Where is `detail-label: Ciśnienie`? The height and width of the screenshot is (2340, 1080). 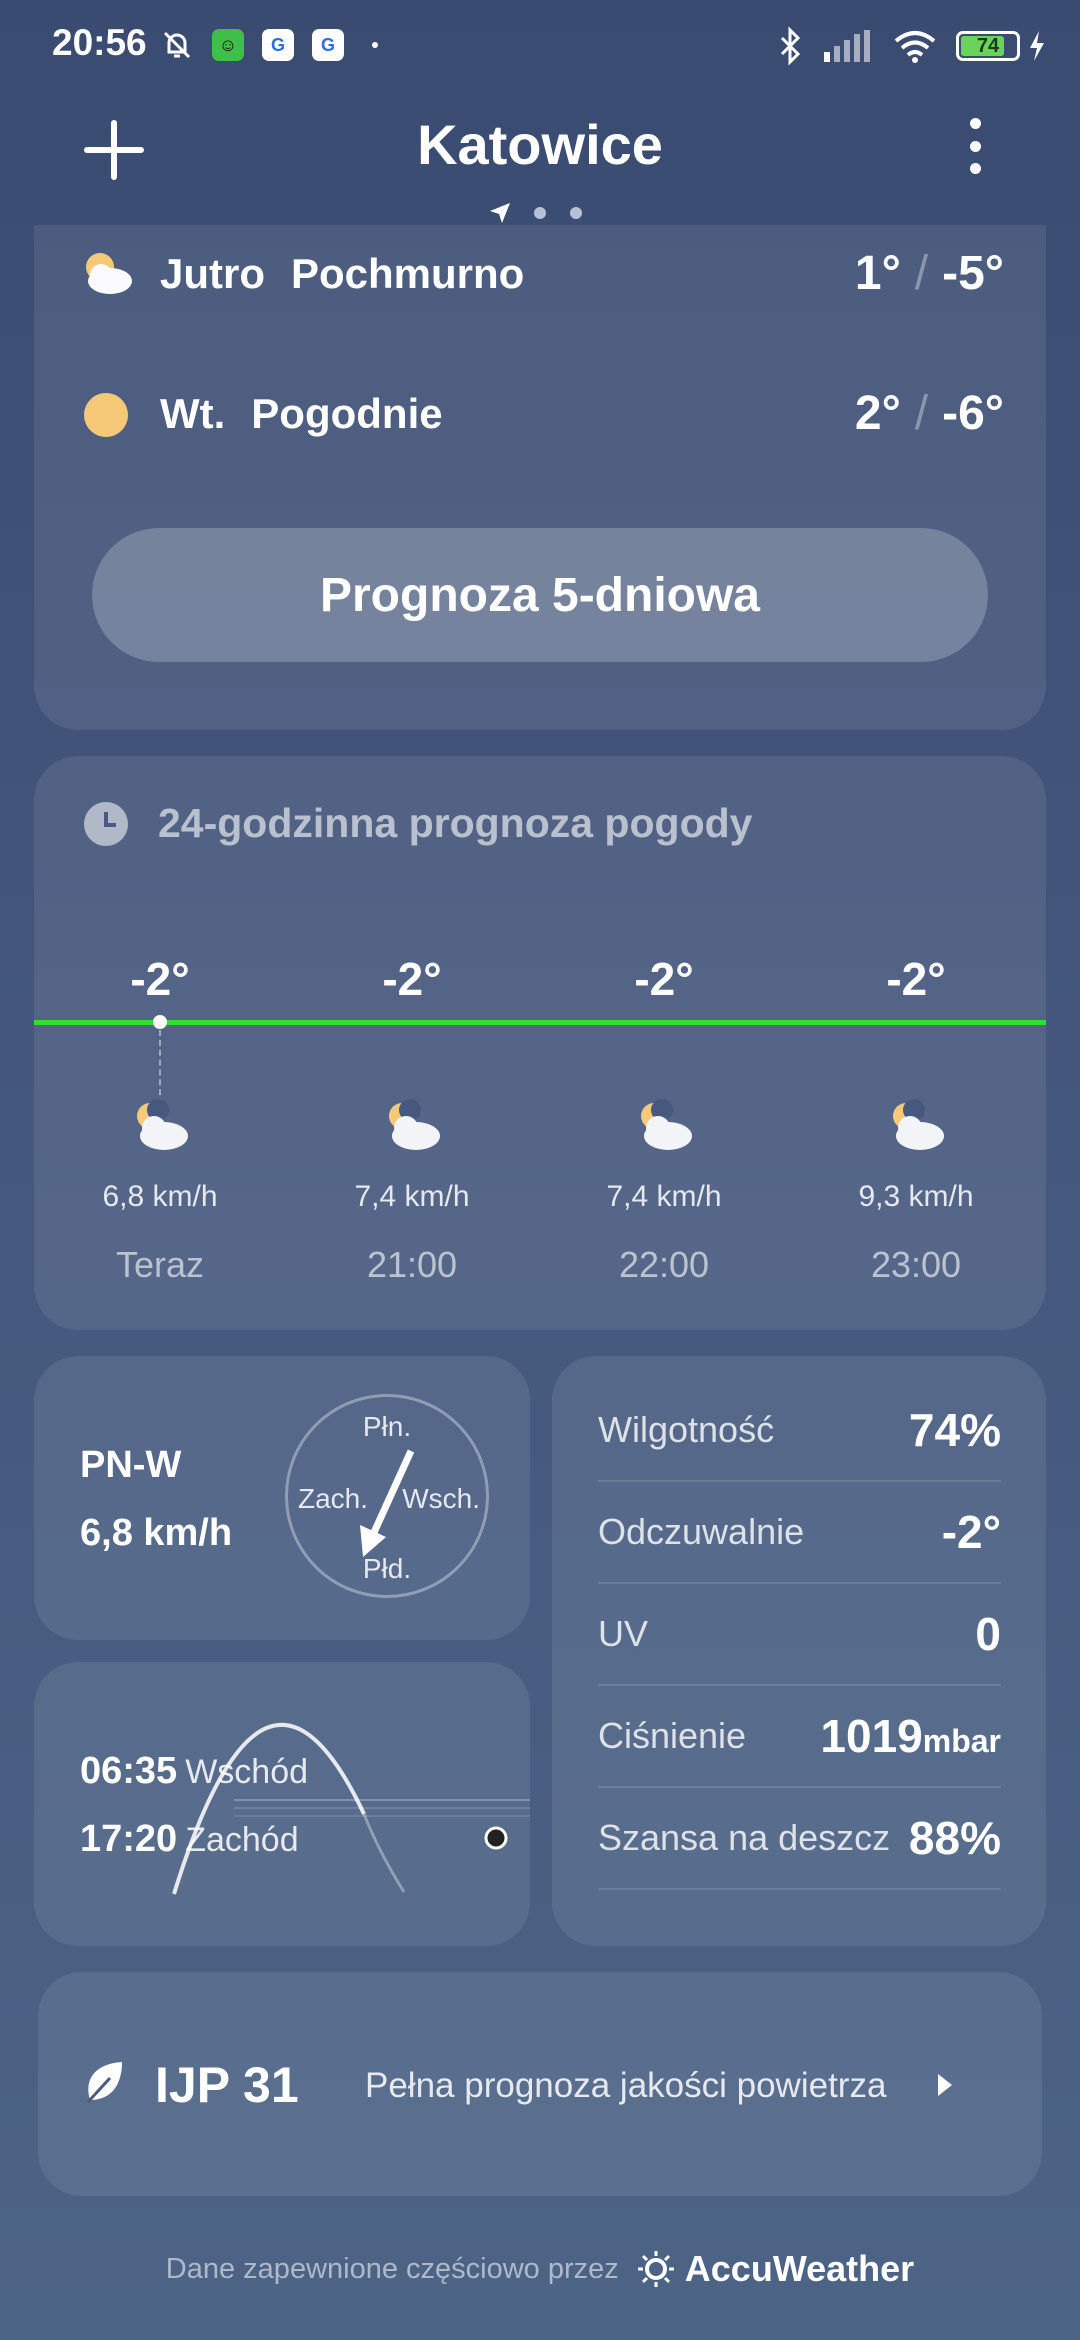 detail-label: Ciśnienie is located at coordinates (672, 1735).